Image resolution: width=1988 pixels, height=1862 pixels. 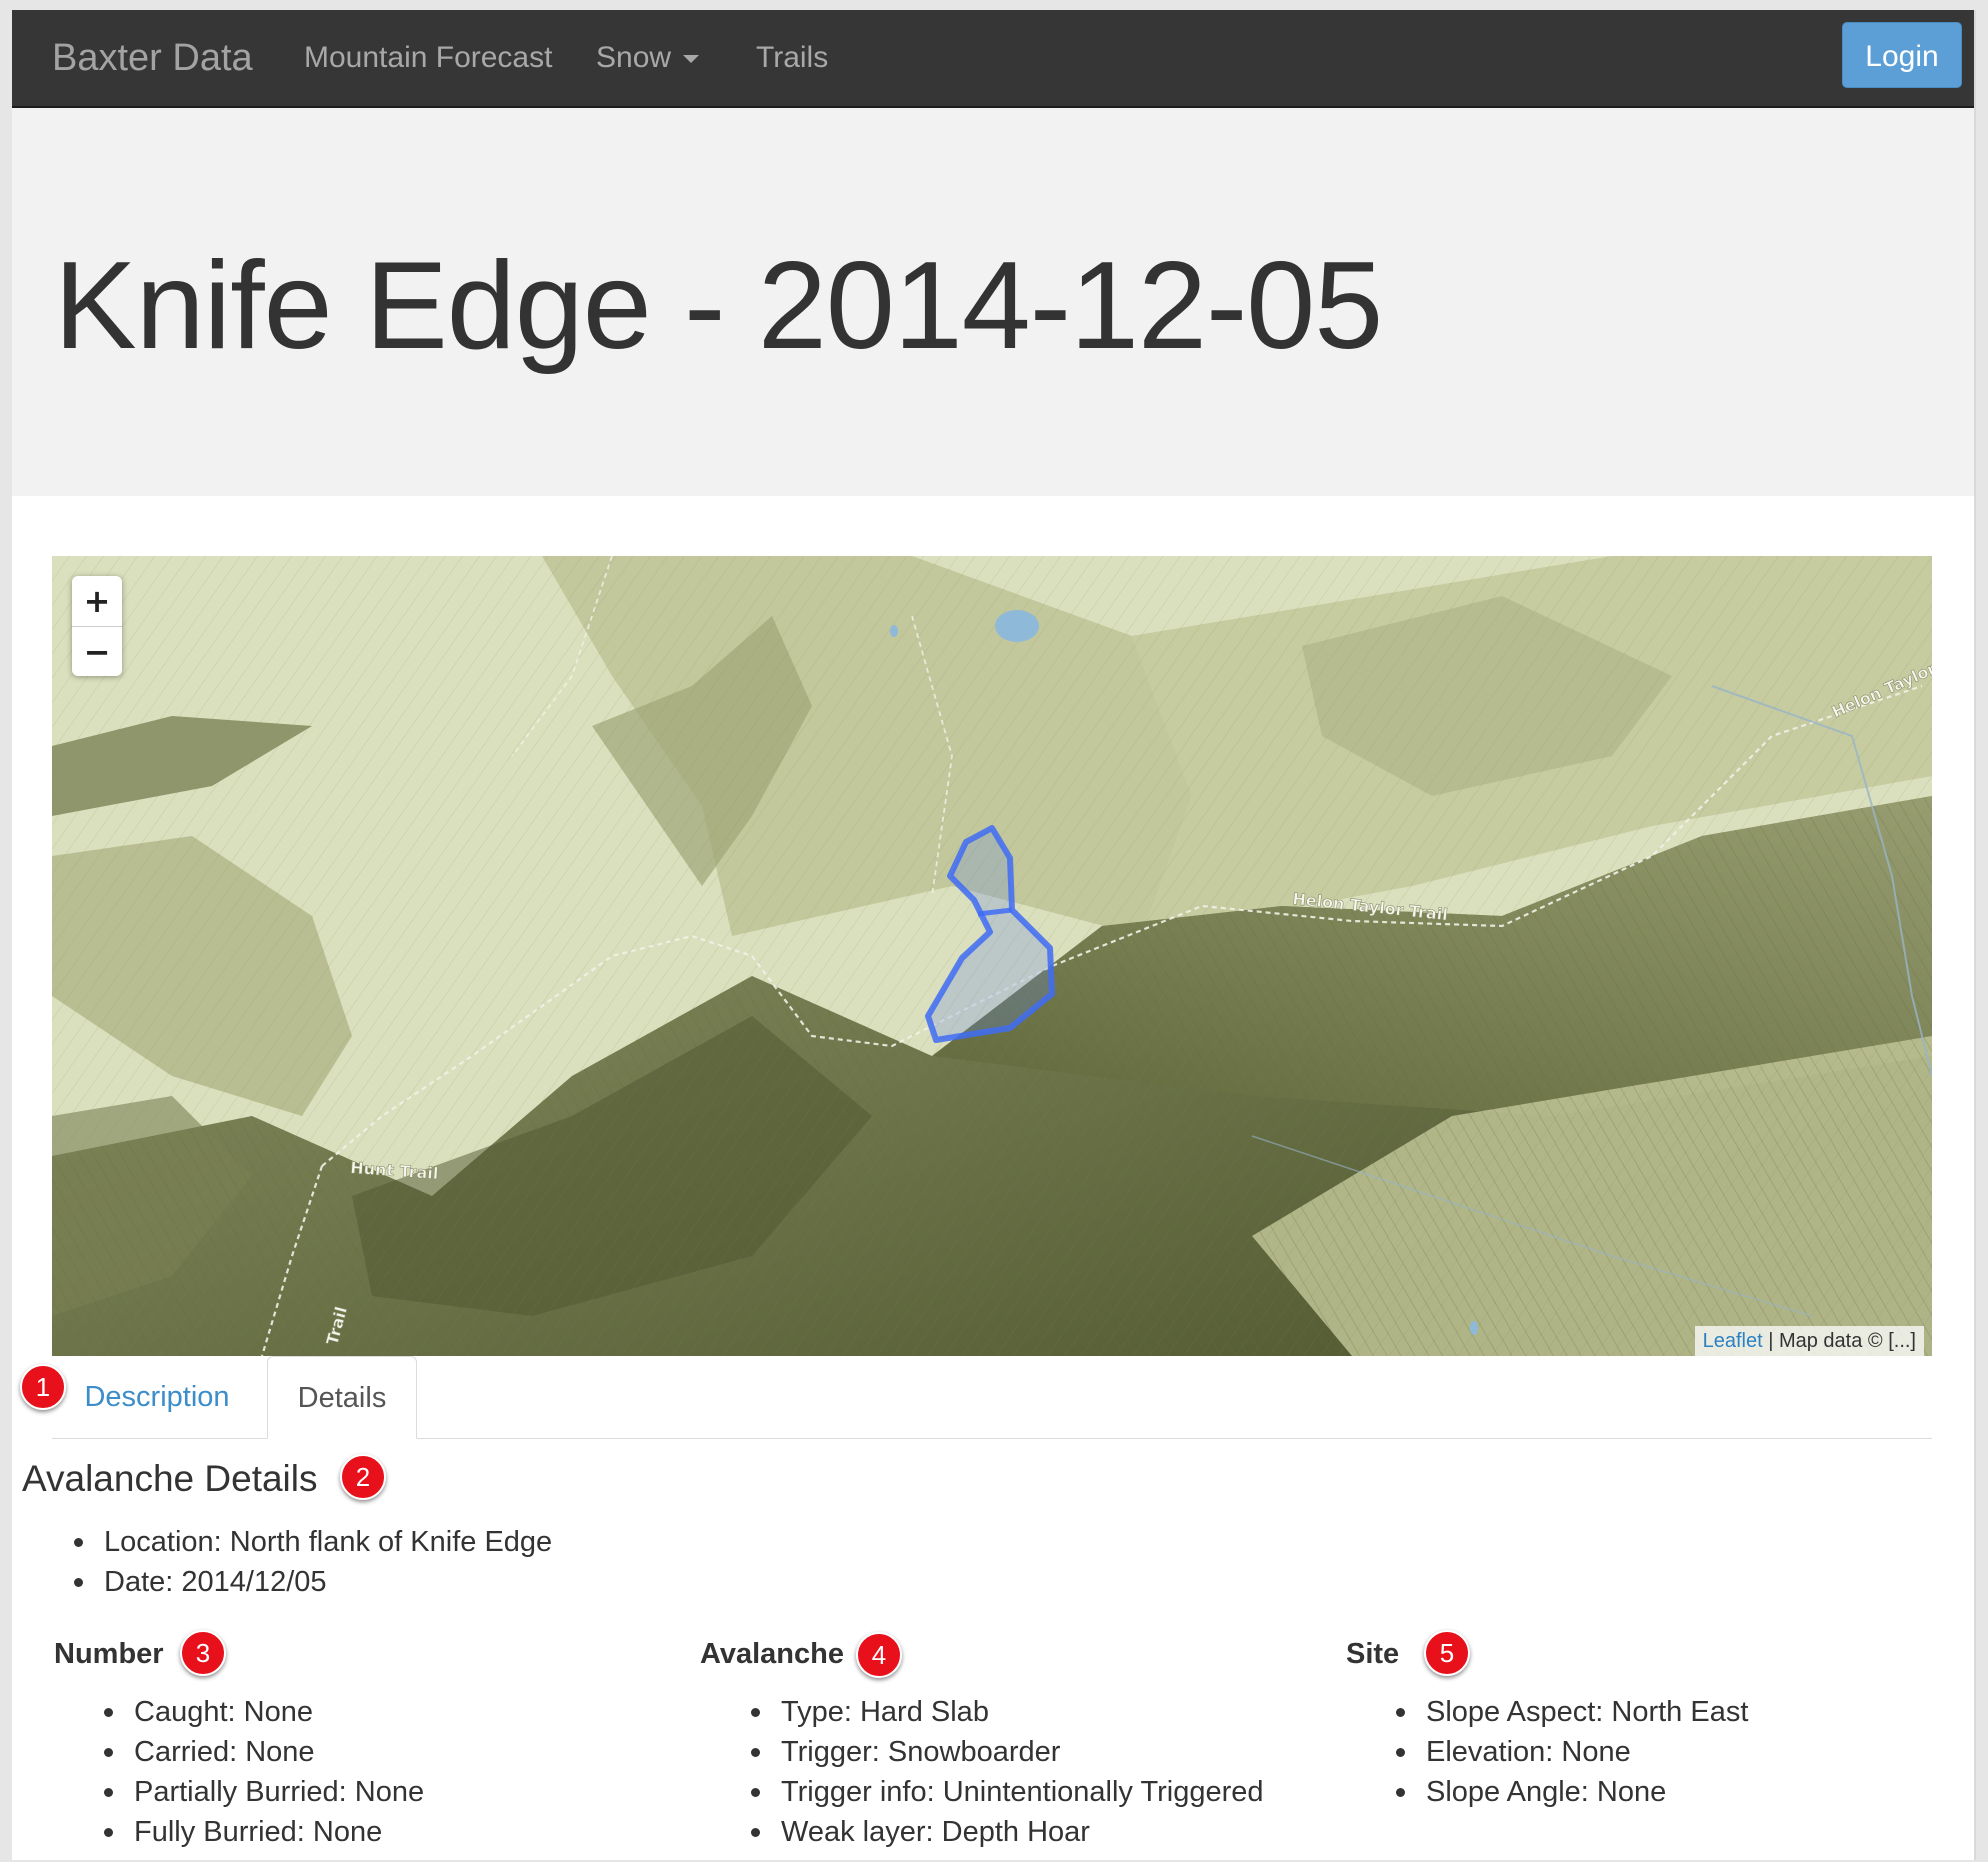 I want to click on callout-marker-3: 3, so click(x=203, y=1653).